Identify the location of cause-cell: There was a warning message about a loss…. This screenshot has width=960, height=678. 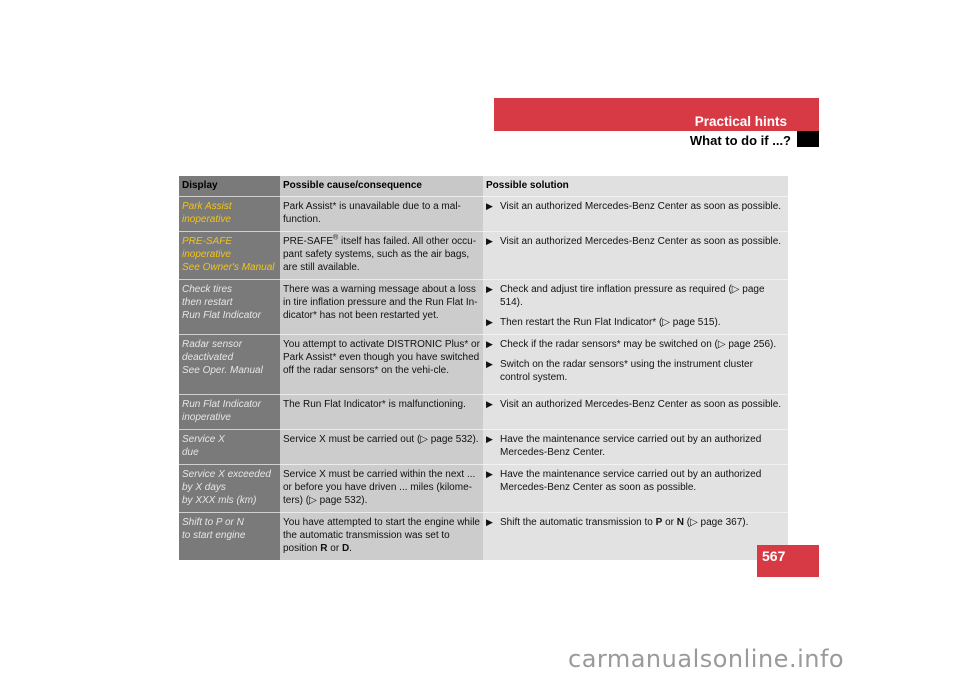
(381, 307).